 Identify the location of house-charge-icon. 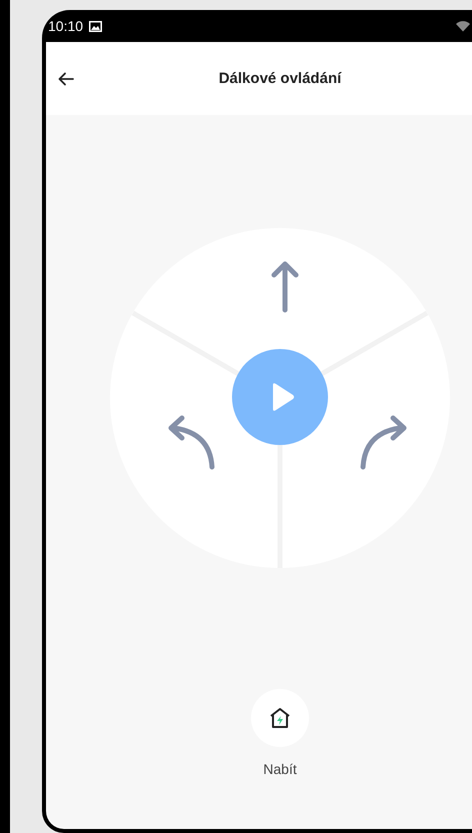
(280, 718).